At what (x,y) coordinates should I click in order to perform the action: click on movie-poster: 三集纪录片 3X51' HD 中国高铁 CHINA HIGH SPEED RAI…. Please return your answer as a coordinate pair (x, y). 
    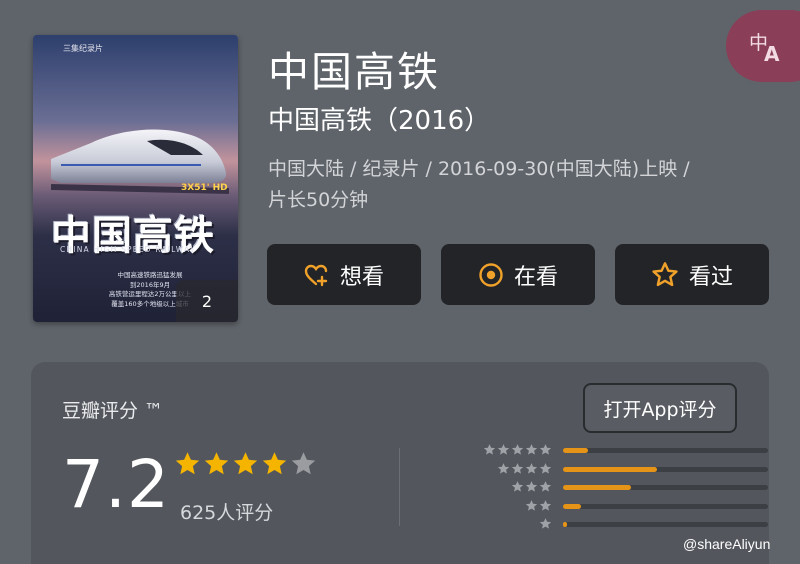
    Looking at the image, I should click on (135, 178).